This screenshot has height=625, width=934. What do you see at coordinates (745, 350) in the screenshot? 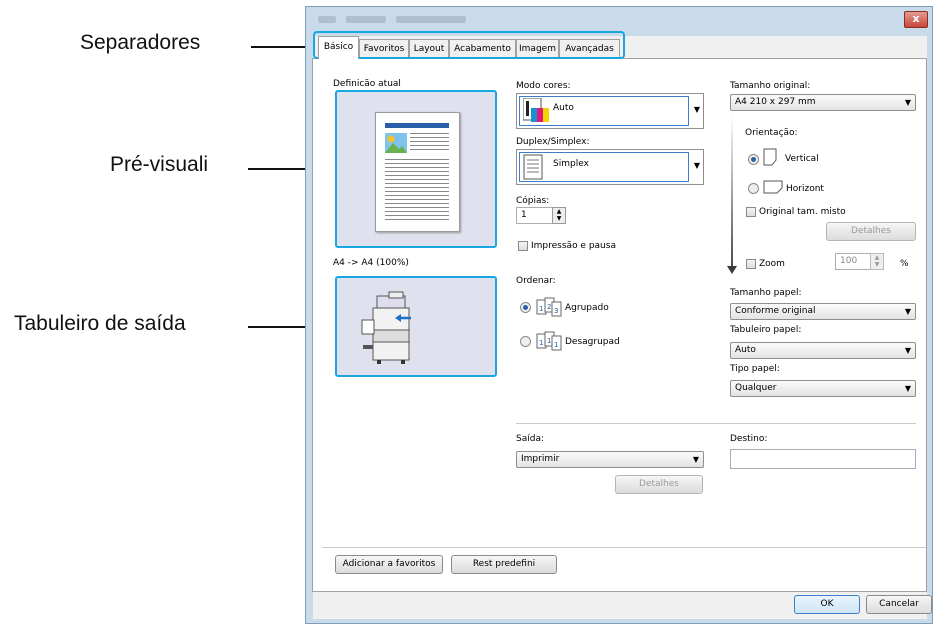
I see `paper-tray-value: Auto` at bounding box center [745, 350].